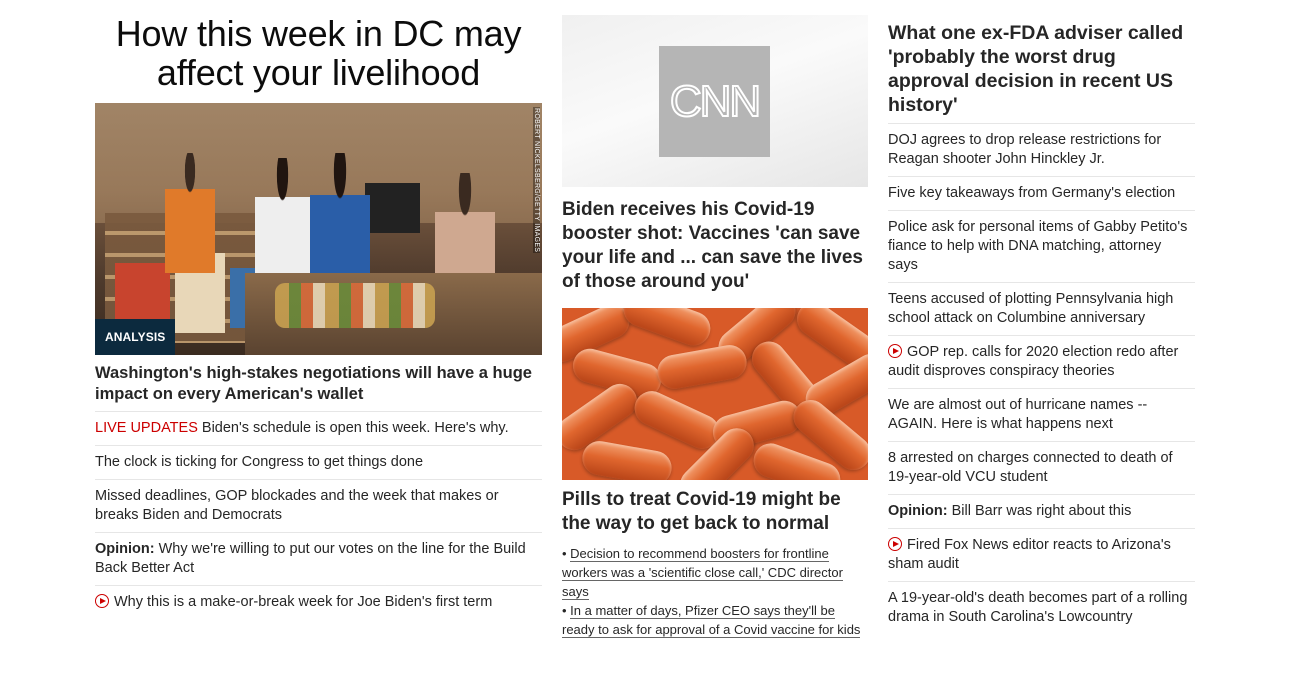  I want to click on cnn-logo-text: CNN, so click(715, 101).